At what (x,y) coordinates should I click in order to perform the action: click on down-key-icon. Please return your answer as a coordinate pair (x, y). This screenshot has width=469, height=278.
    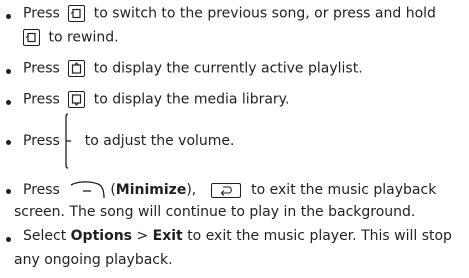
    Looking at the image, I should click on (77, 99).